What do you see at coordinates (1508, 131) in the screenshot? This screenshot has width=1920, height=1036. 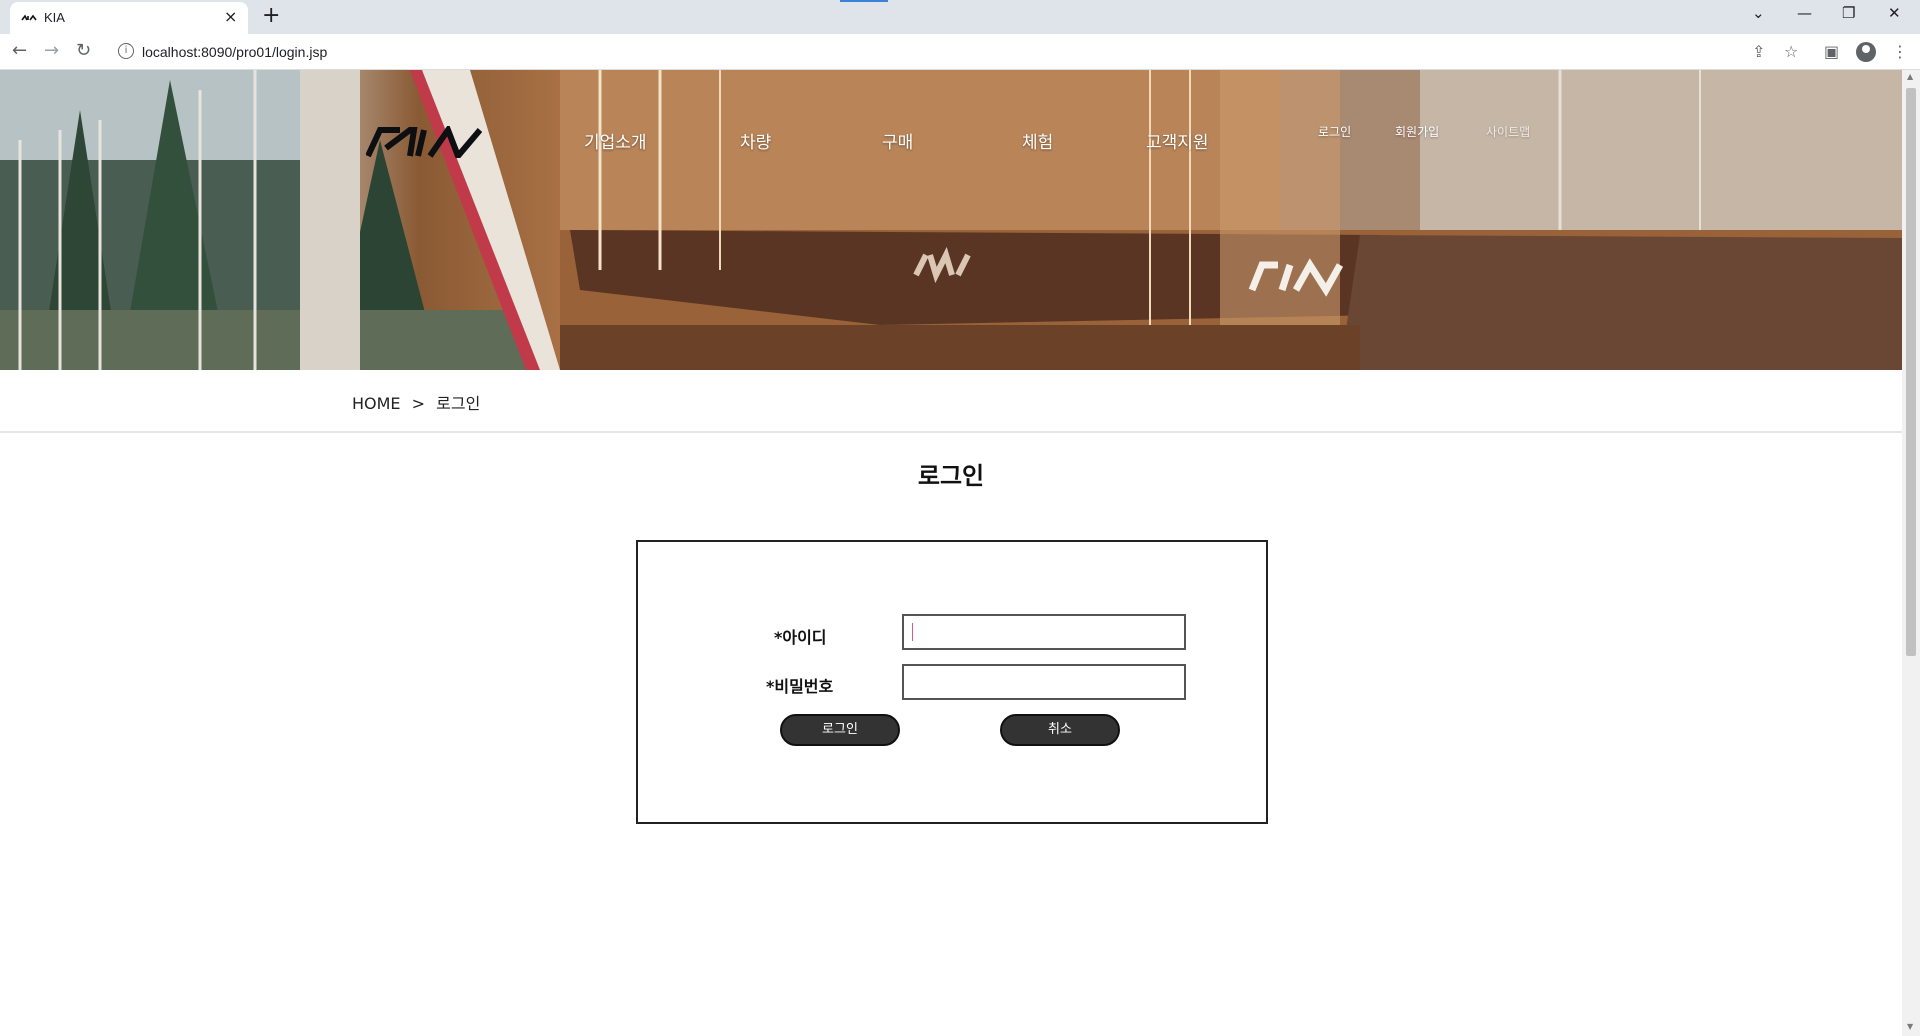 I see `util-sitemap-link: 사이트맵` at bounding box center [1508, 131].